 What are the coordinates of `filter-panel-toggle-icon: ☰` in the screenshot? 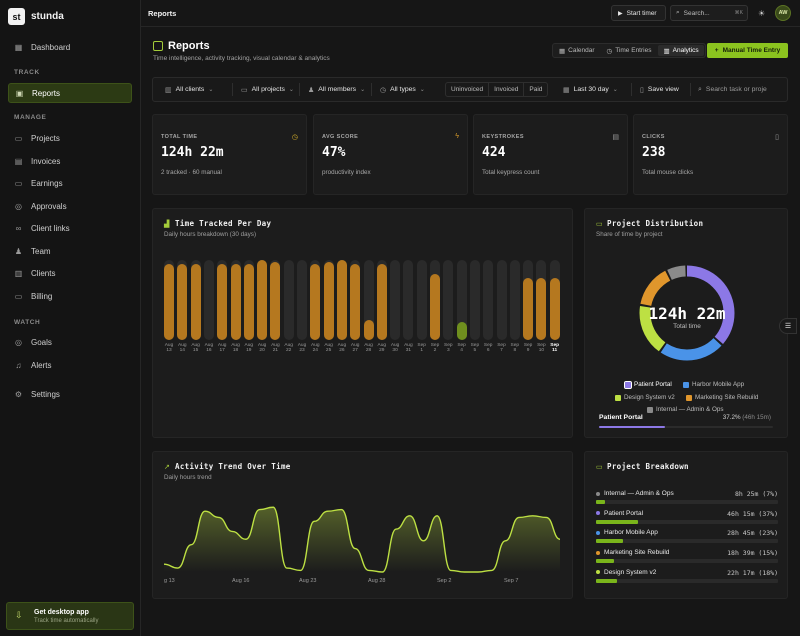 It's located at (788, 326).